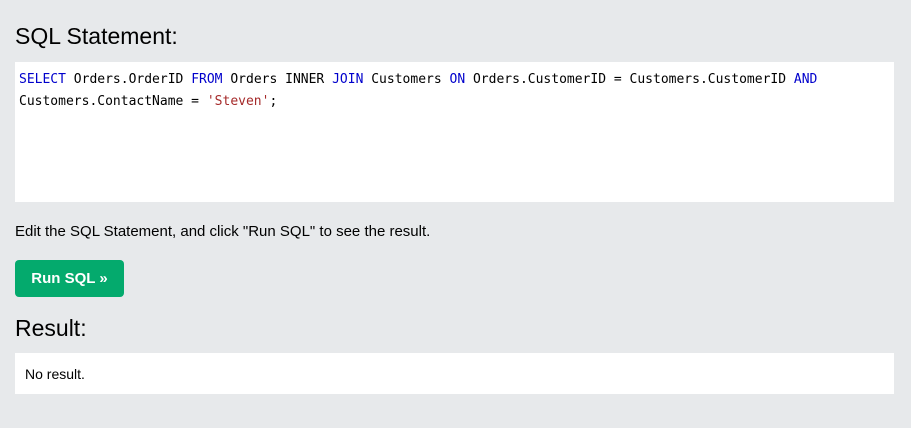 This screenshot has width=911, height=428. I want to click on sql-string-literal: 'Steven', so click(238, 101).